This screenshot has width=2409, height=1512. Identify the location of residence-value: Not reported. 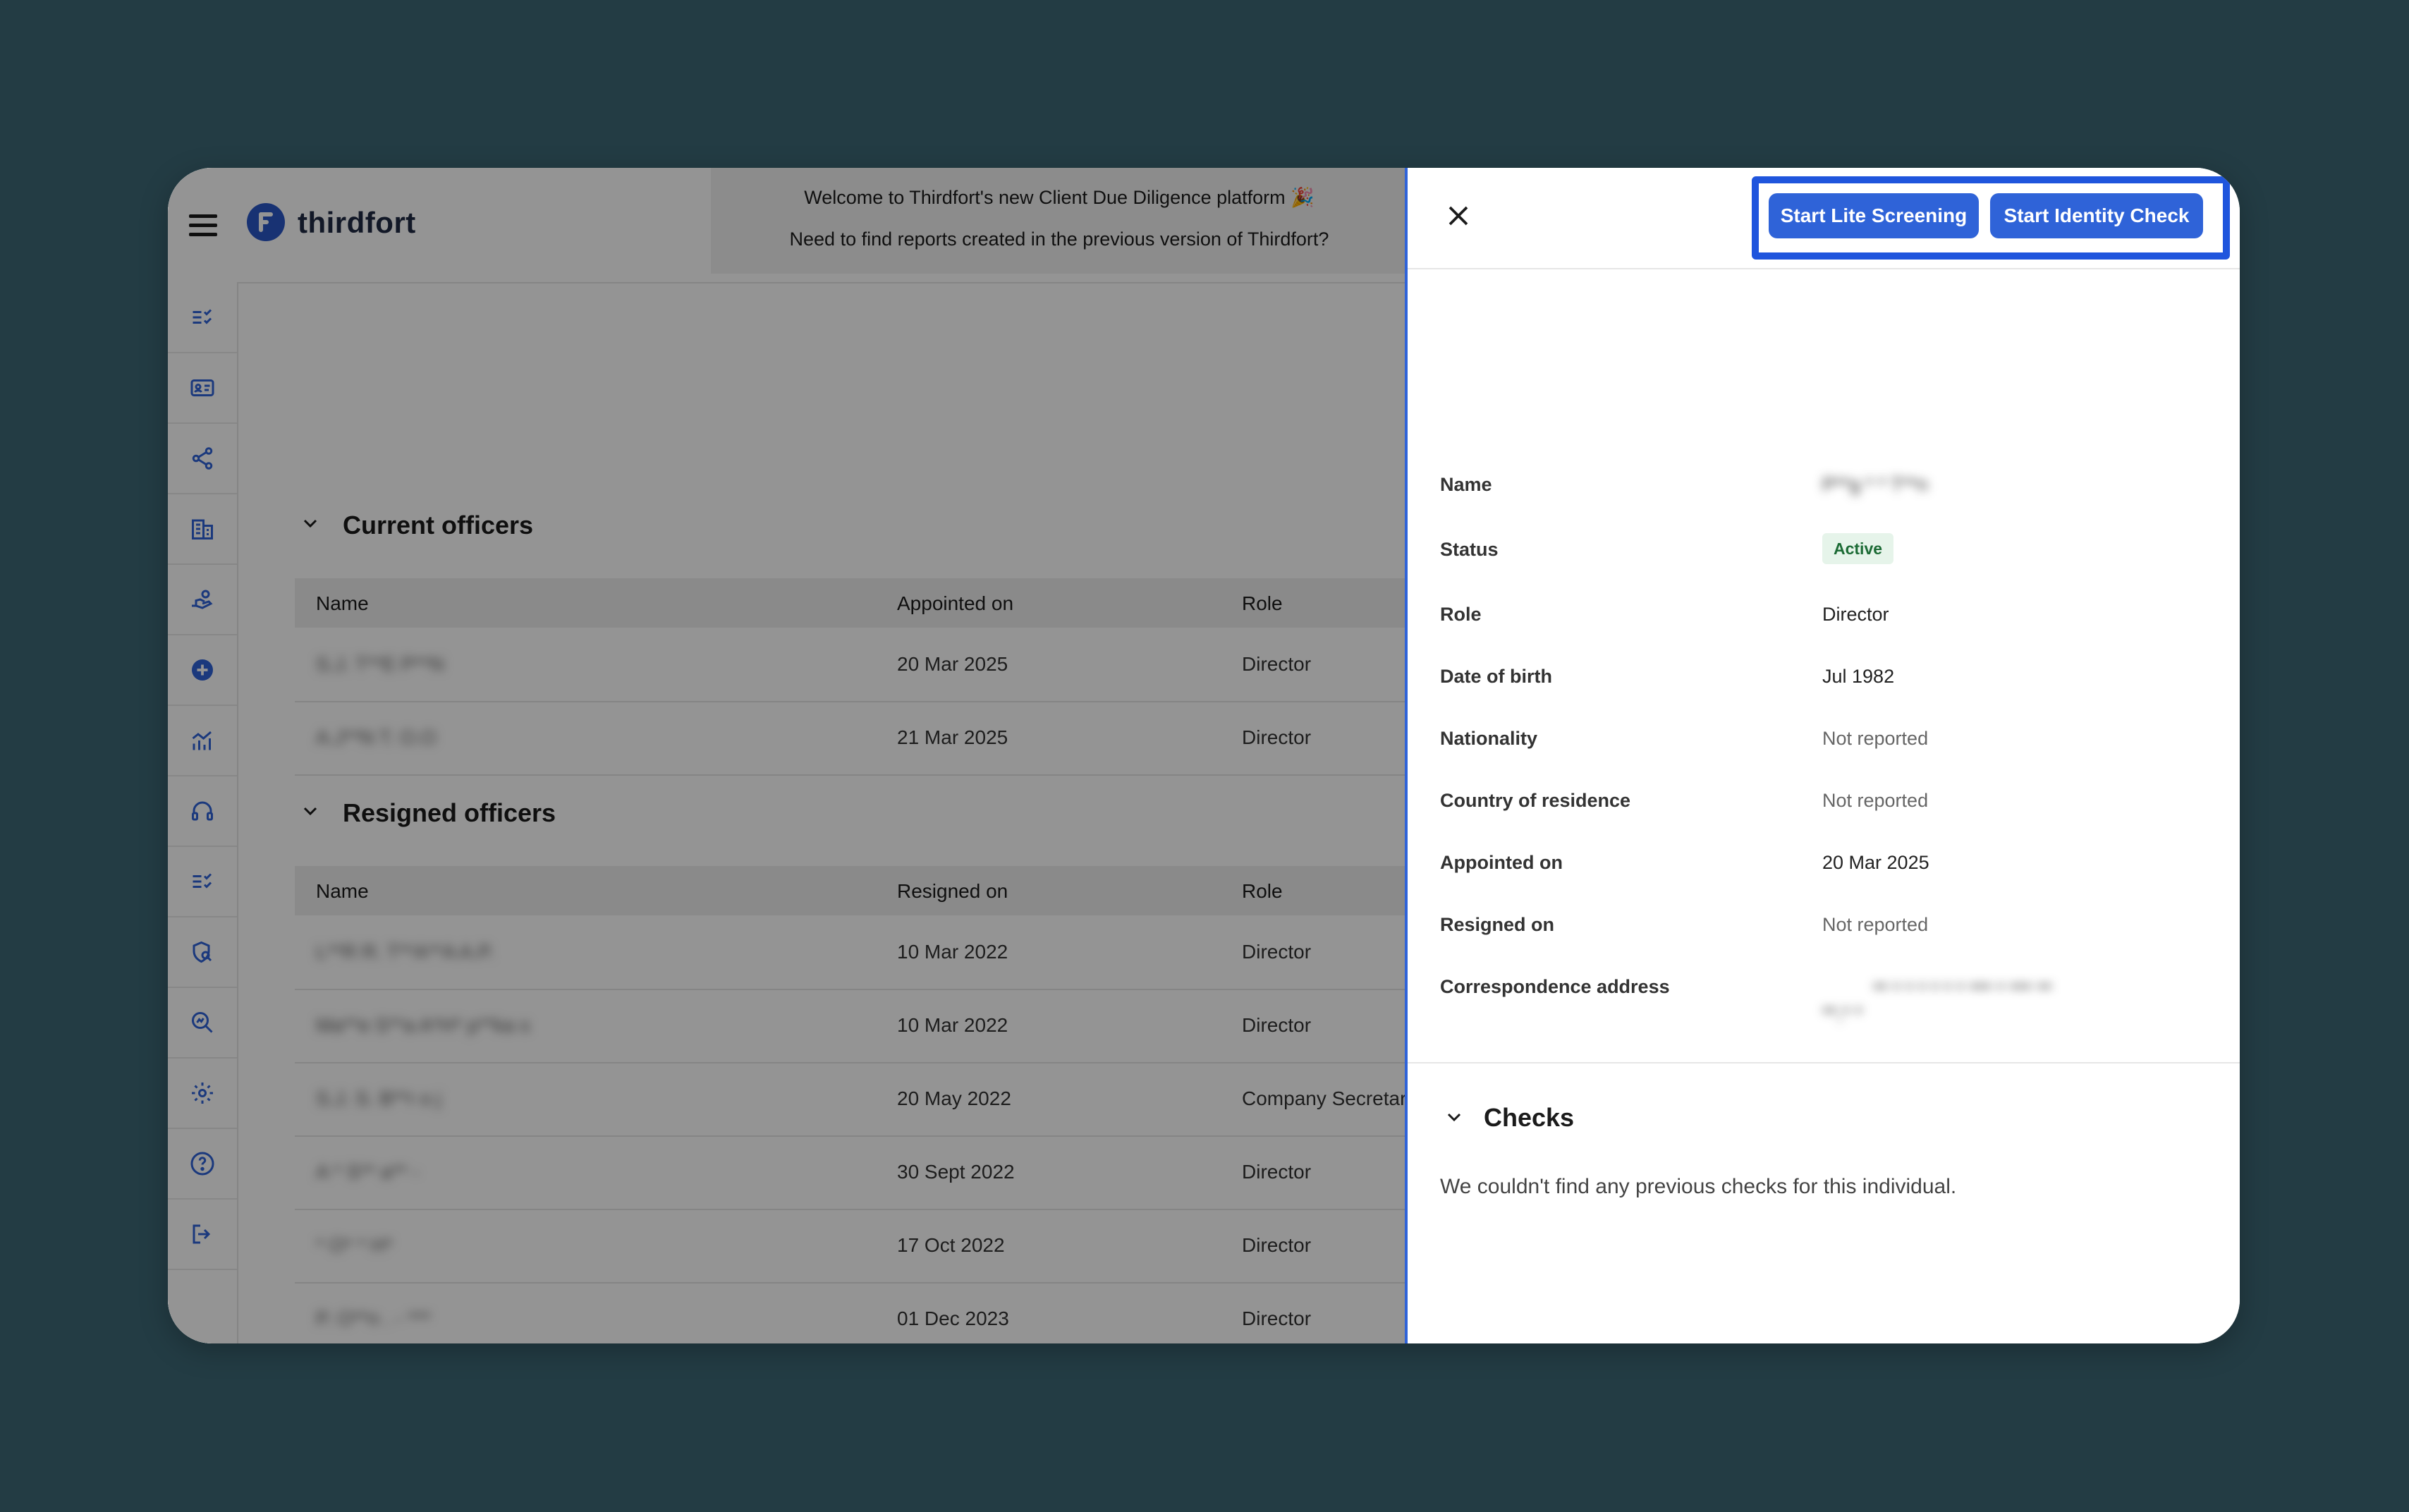
(1876, 800).